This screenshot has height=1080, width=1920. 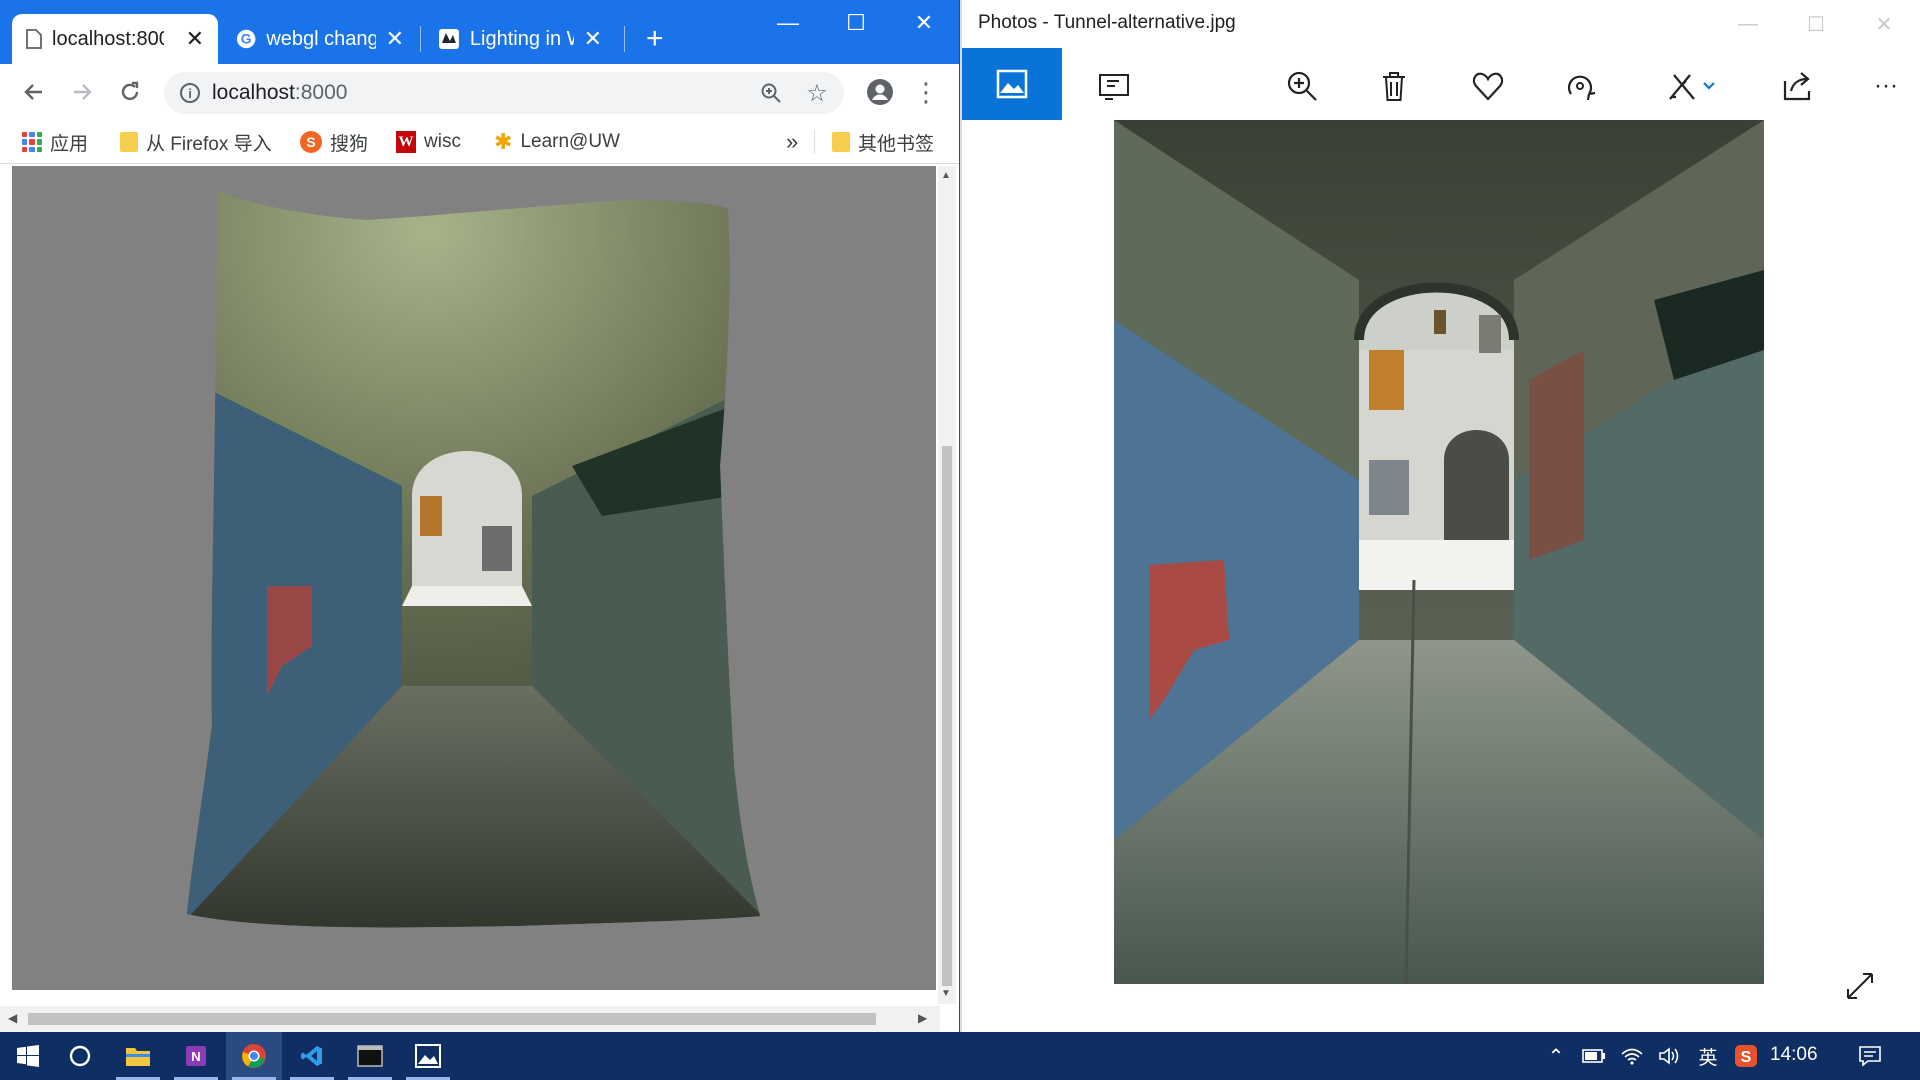 What do you see at coordinates (1556, 1056) in the screenshot?
I see `show-hidden-icons-icon: ⌃` at bounding box center [1556, 1056].